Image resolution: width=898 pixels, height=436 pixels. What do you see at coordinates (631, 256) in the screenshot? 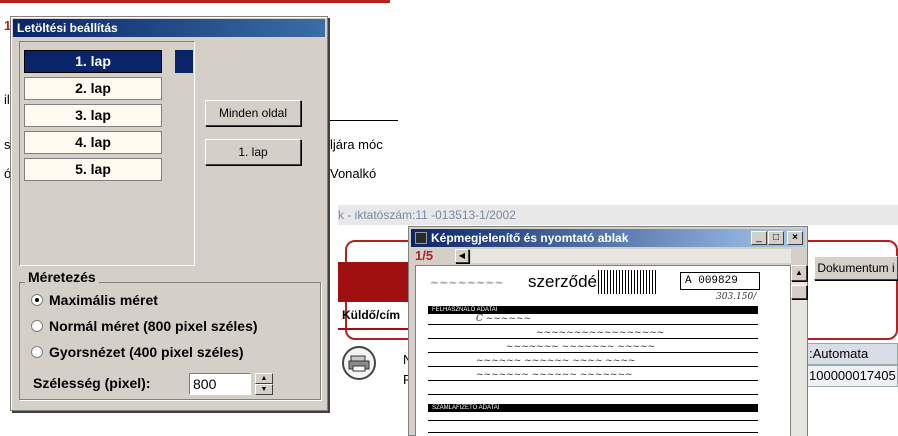
I see `horizontal-scrollbar` at bounding box center [631, 256].